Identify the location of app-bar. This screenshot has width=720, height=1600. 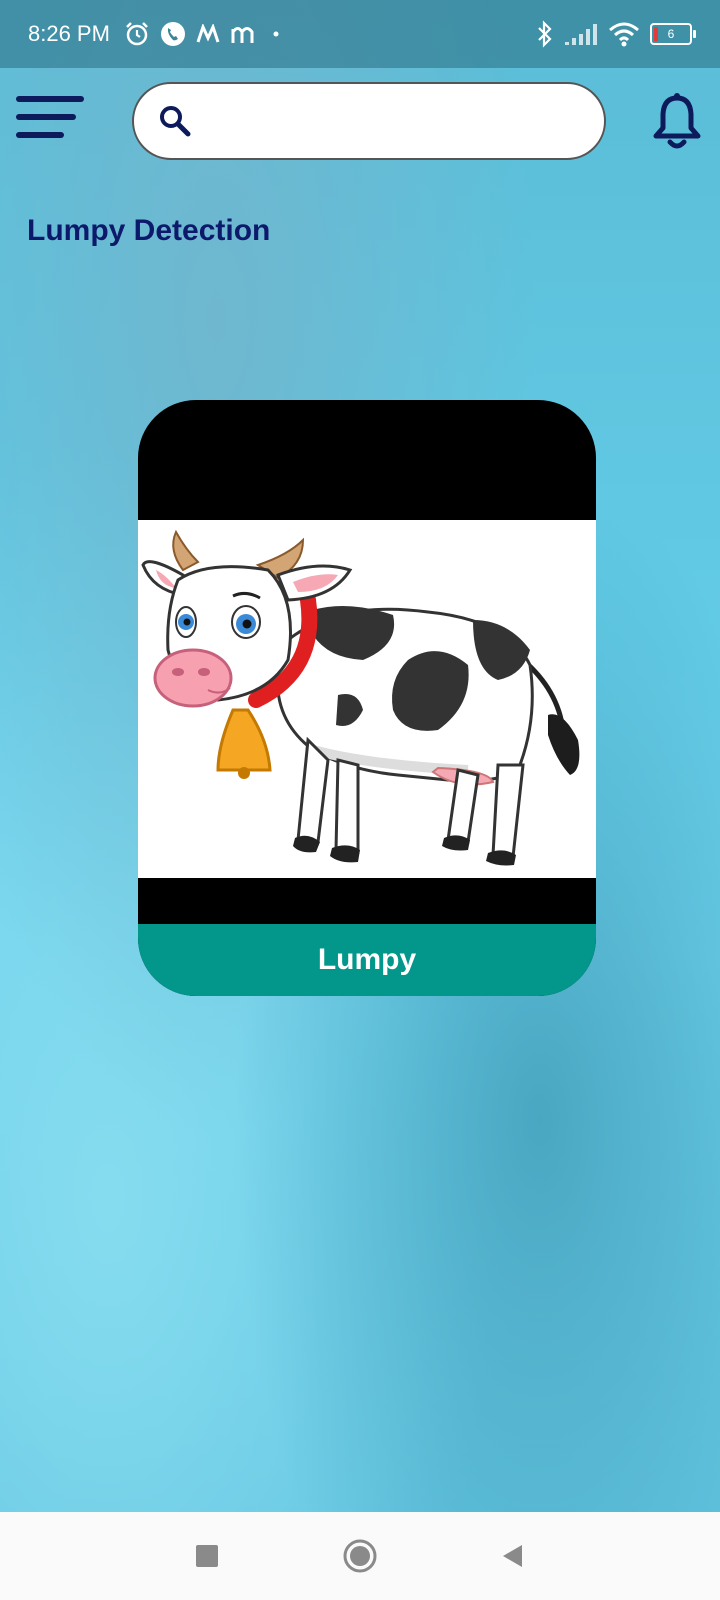
(360, 123).